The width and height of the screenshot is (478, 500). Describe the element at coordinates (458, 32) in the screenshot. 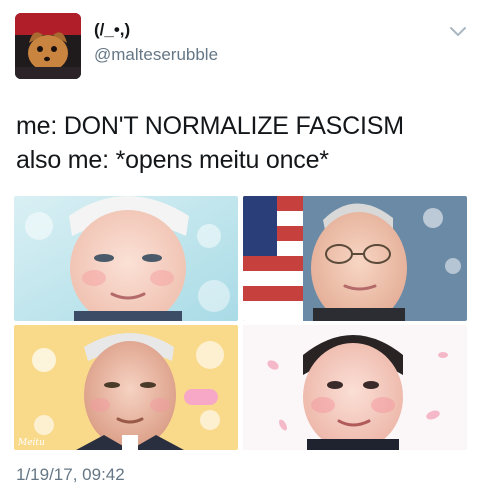

I see `chevron-down-icon` at that location.